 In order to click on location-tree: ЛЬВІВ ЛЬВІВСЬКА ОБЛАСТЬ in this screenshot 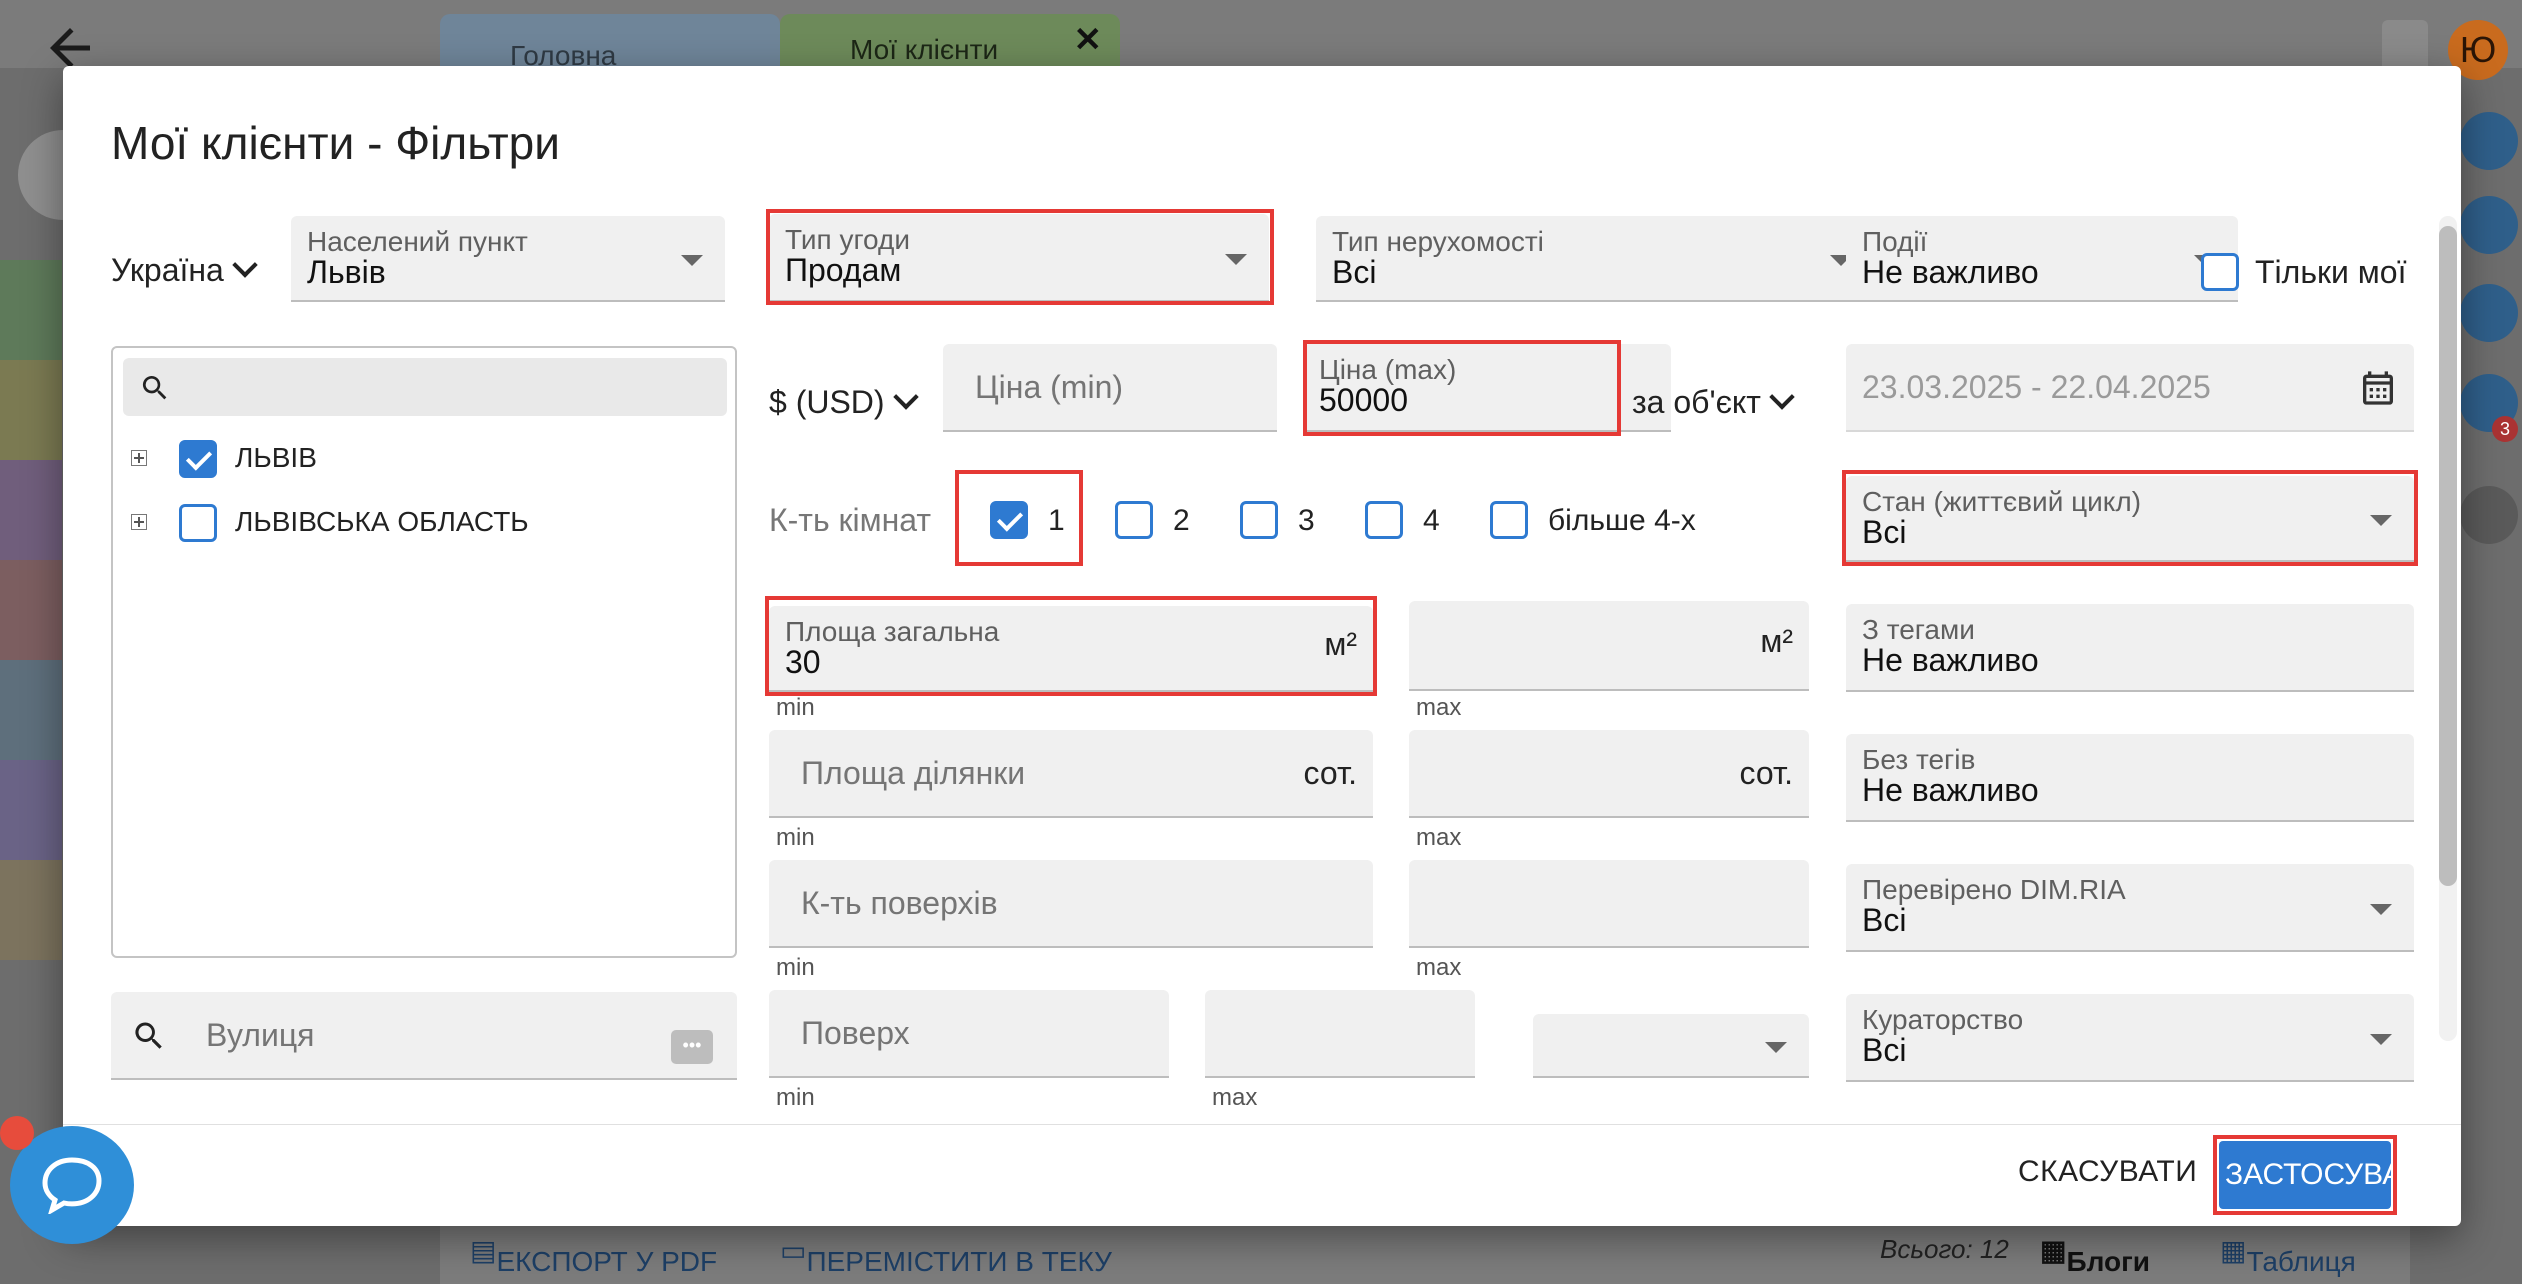, I will do `click(424, 652)`.